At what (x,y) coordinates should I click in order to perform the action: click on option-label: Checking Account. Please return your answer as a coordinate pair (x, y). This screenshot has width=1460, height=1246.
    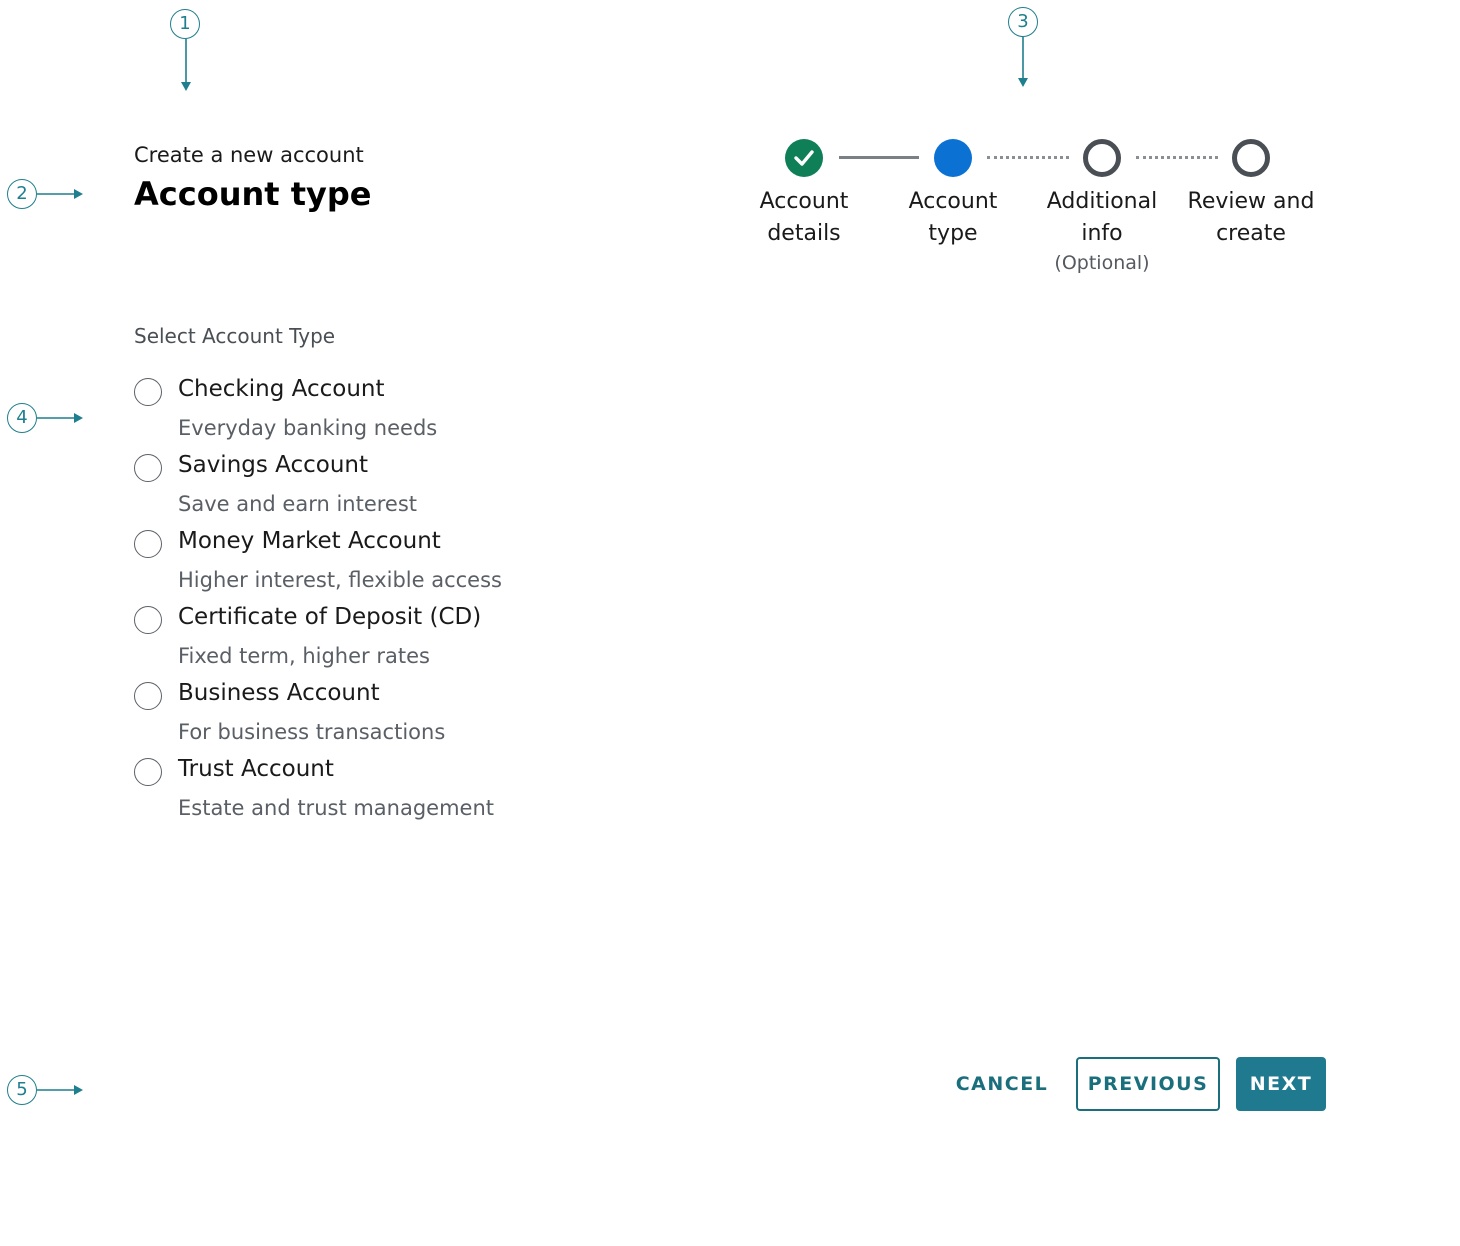
    Looking at the image, I should click on (281, 389).